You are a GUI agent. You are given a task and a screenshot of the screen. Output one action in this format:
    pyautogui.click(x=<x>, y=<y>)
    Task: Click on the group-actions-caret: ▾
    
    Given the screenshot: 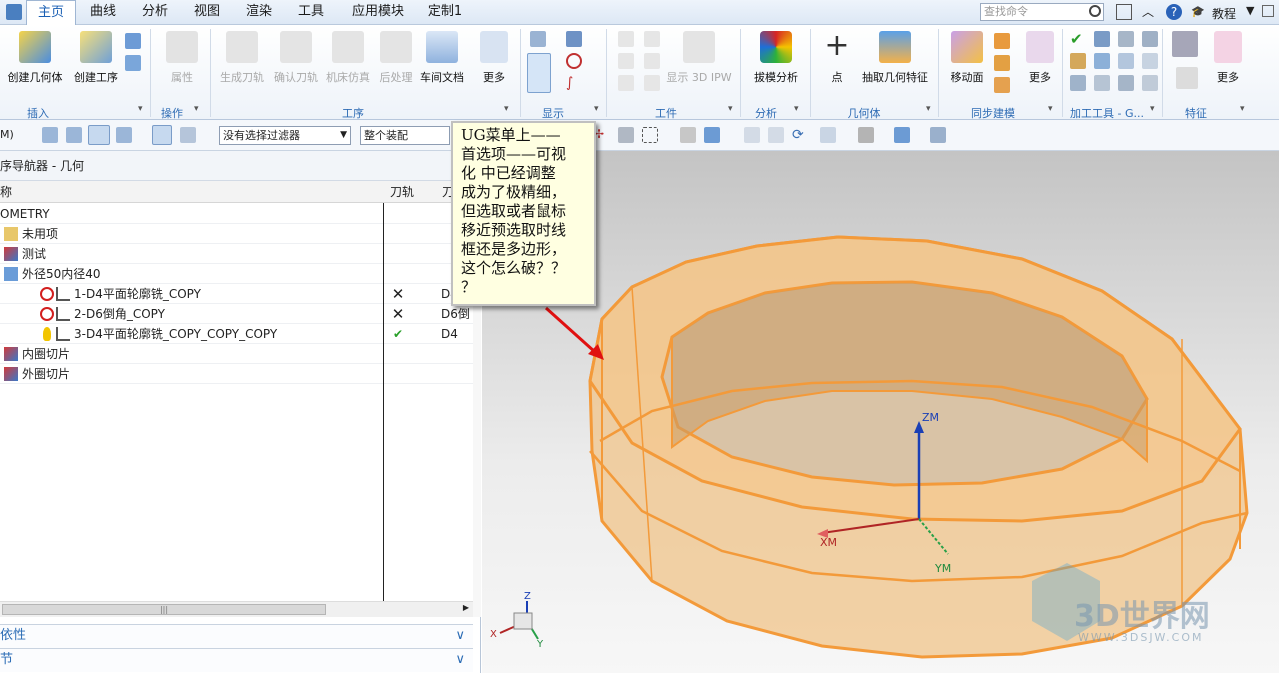 What is the action you would take?
    pyautogui.click(x=196, y=109)
    